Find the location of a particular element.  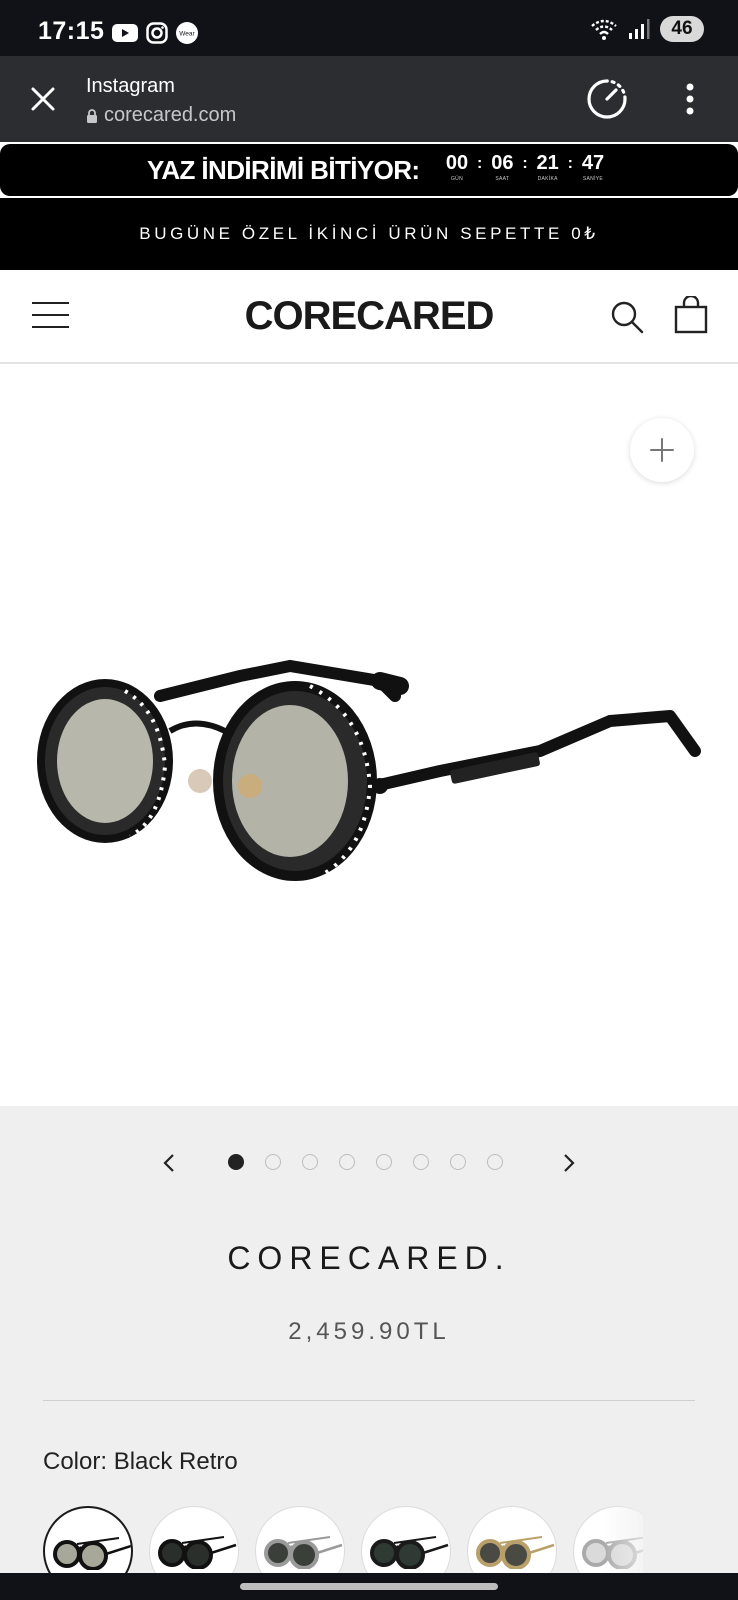

browser-page-title: Instagram is located at coordinates (130, 86).